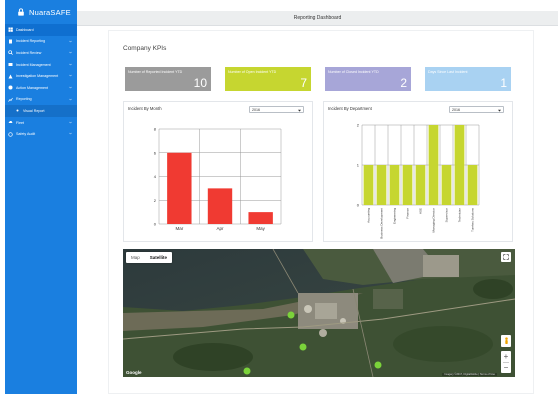 This screenshot has width=558, height=394. What do you see at coordinates (468, 79) in the screenshot?
I see `kpi-card-days-since: Days Since Last Incident 1` at bounding box center [468, 79].